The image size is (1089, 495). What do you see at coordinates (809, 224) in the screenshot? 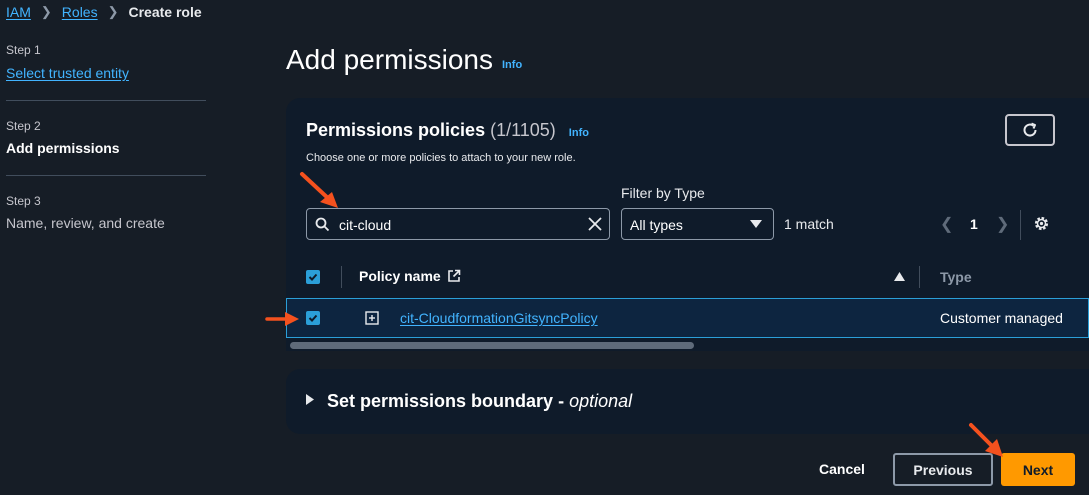
I see `match-count: 1 match` at bounding box center [809, 224].